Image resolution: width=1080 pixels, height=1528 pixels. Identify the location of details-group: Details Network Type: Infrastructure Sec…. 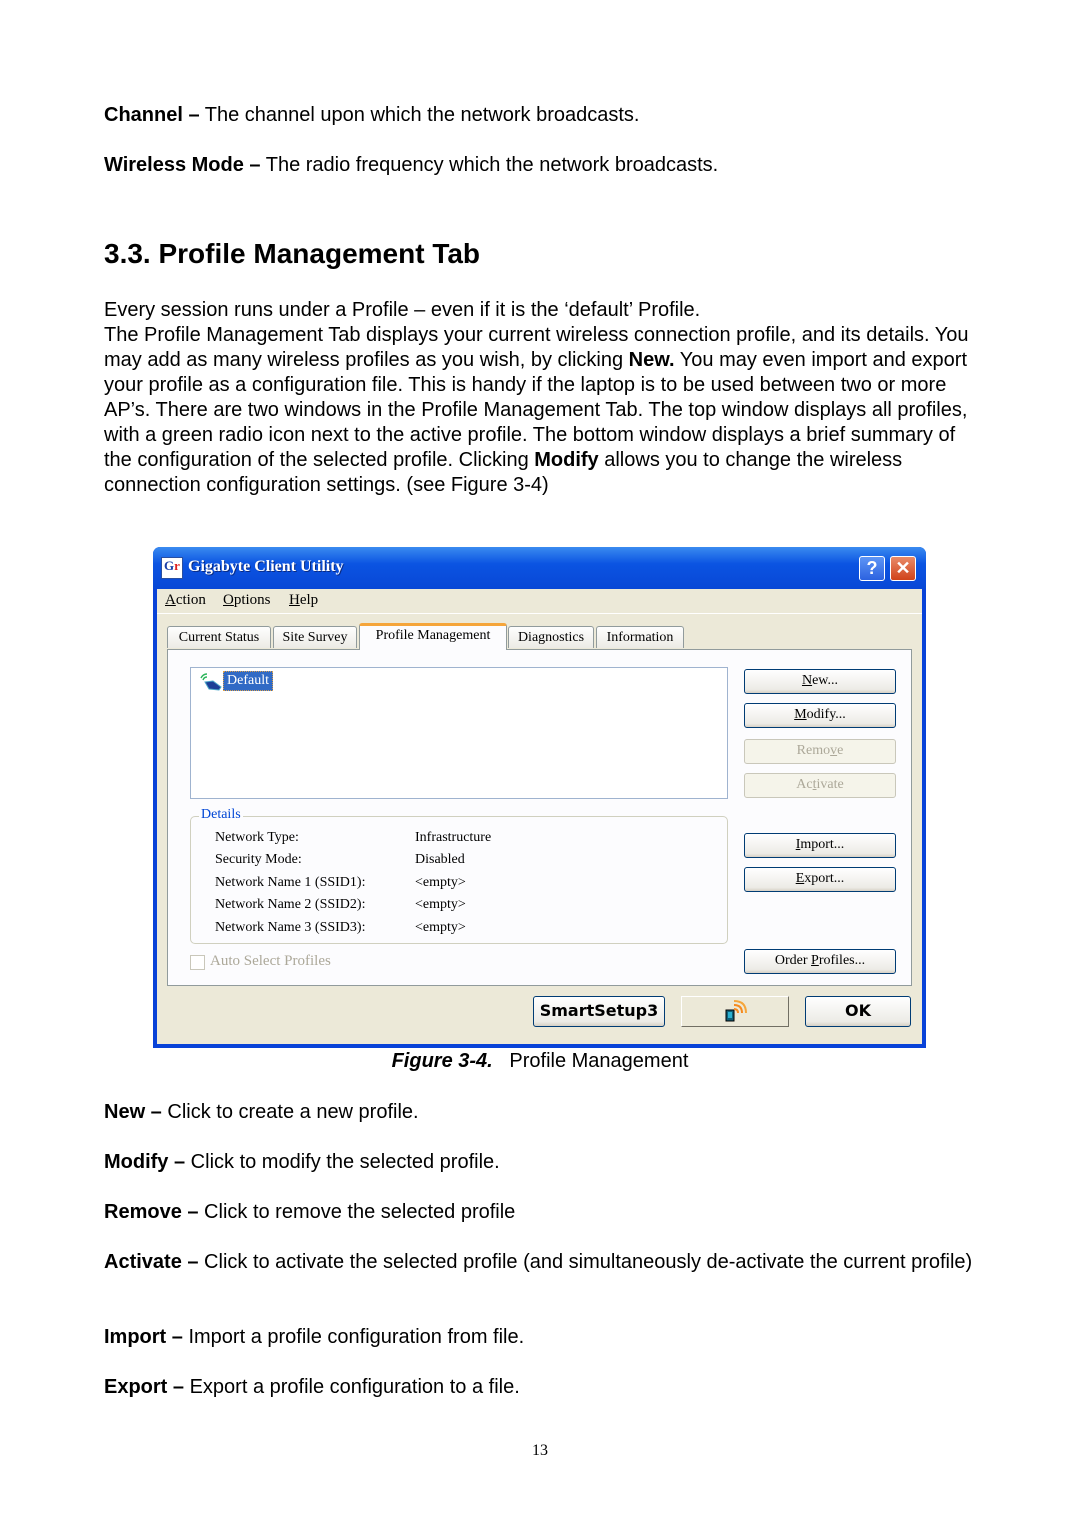
(459, 875).